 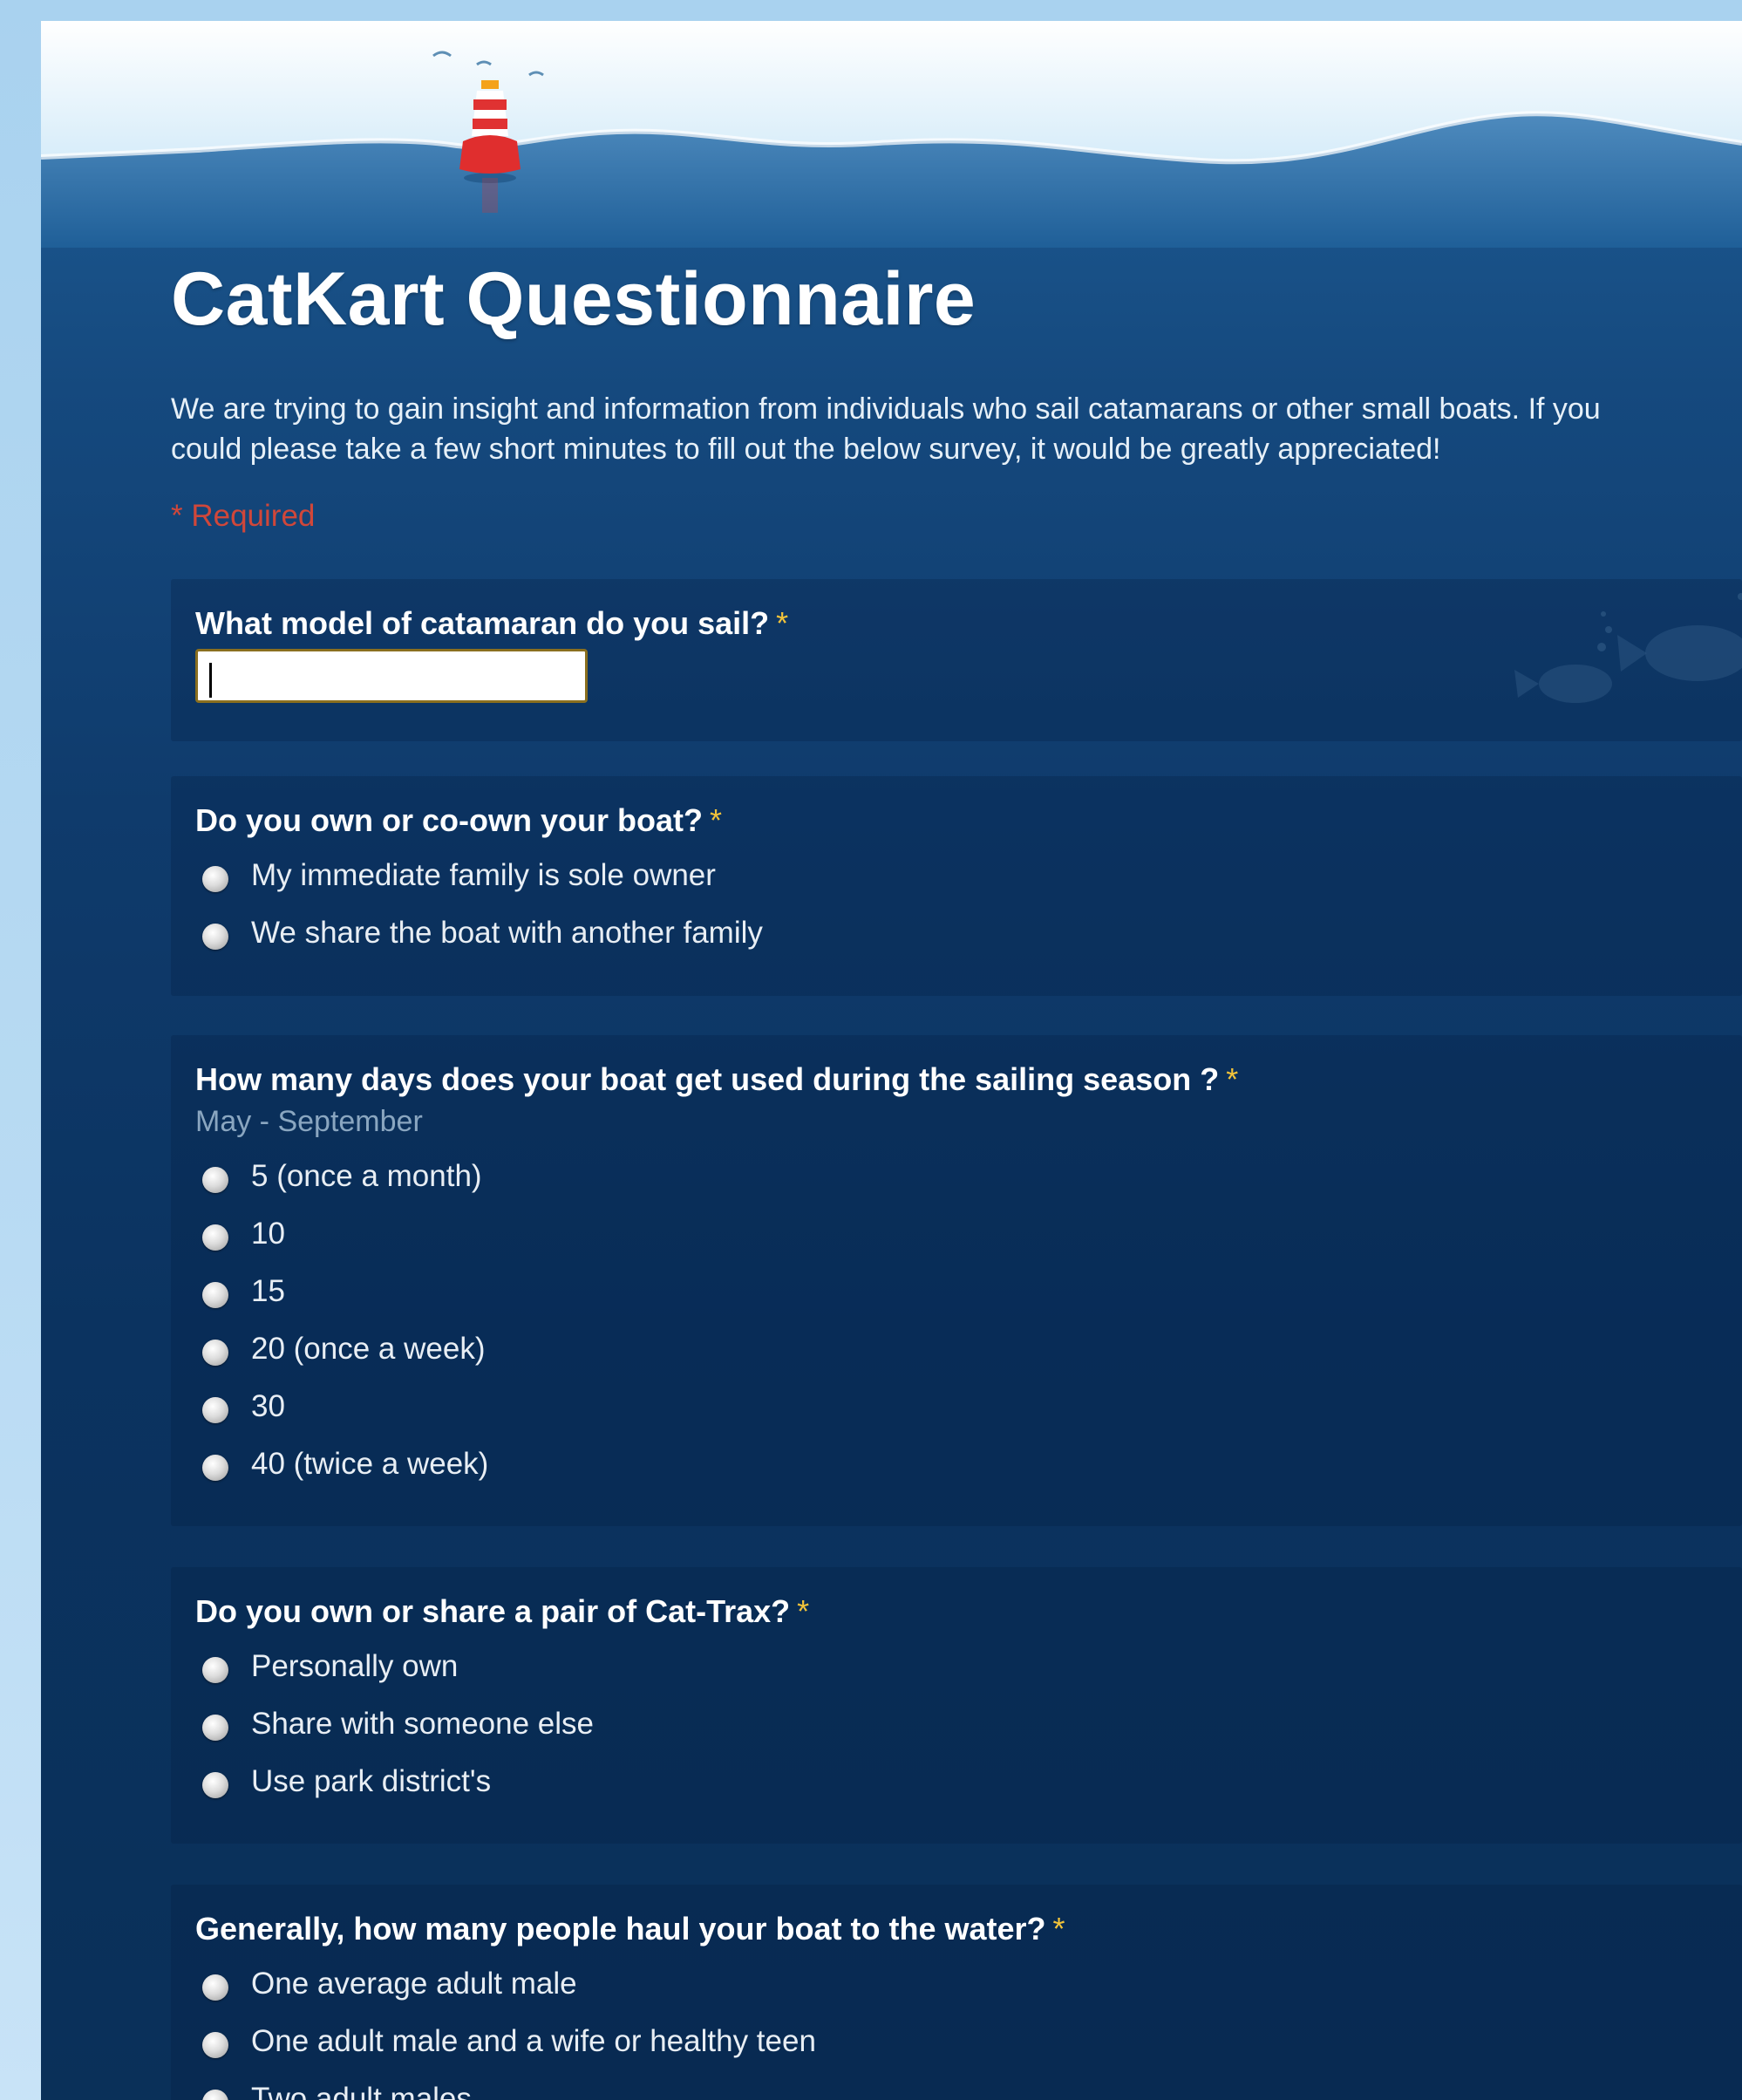 I want to click on radio-option: Use park district's, so click(x=346, y=1782).